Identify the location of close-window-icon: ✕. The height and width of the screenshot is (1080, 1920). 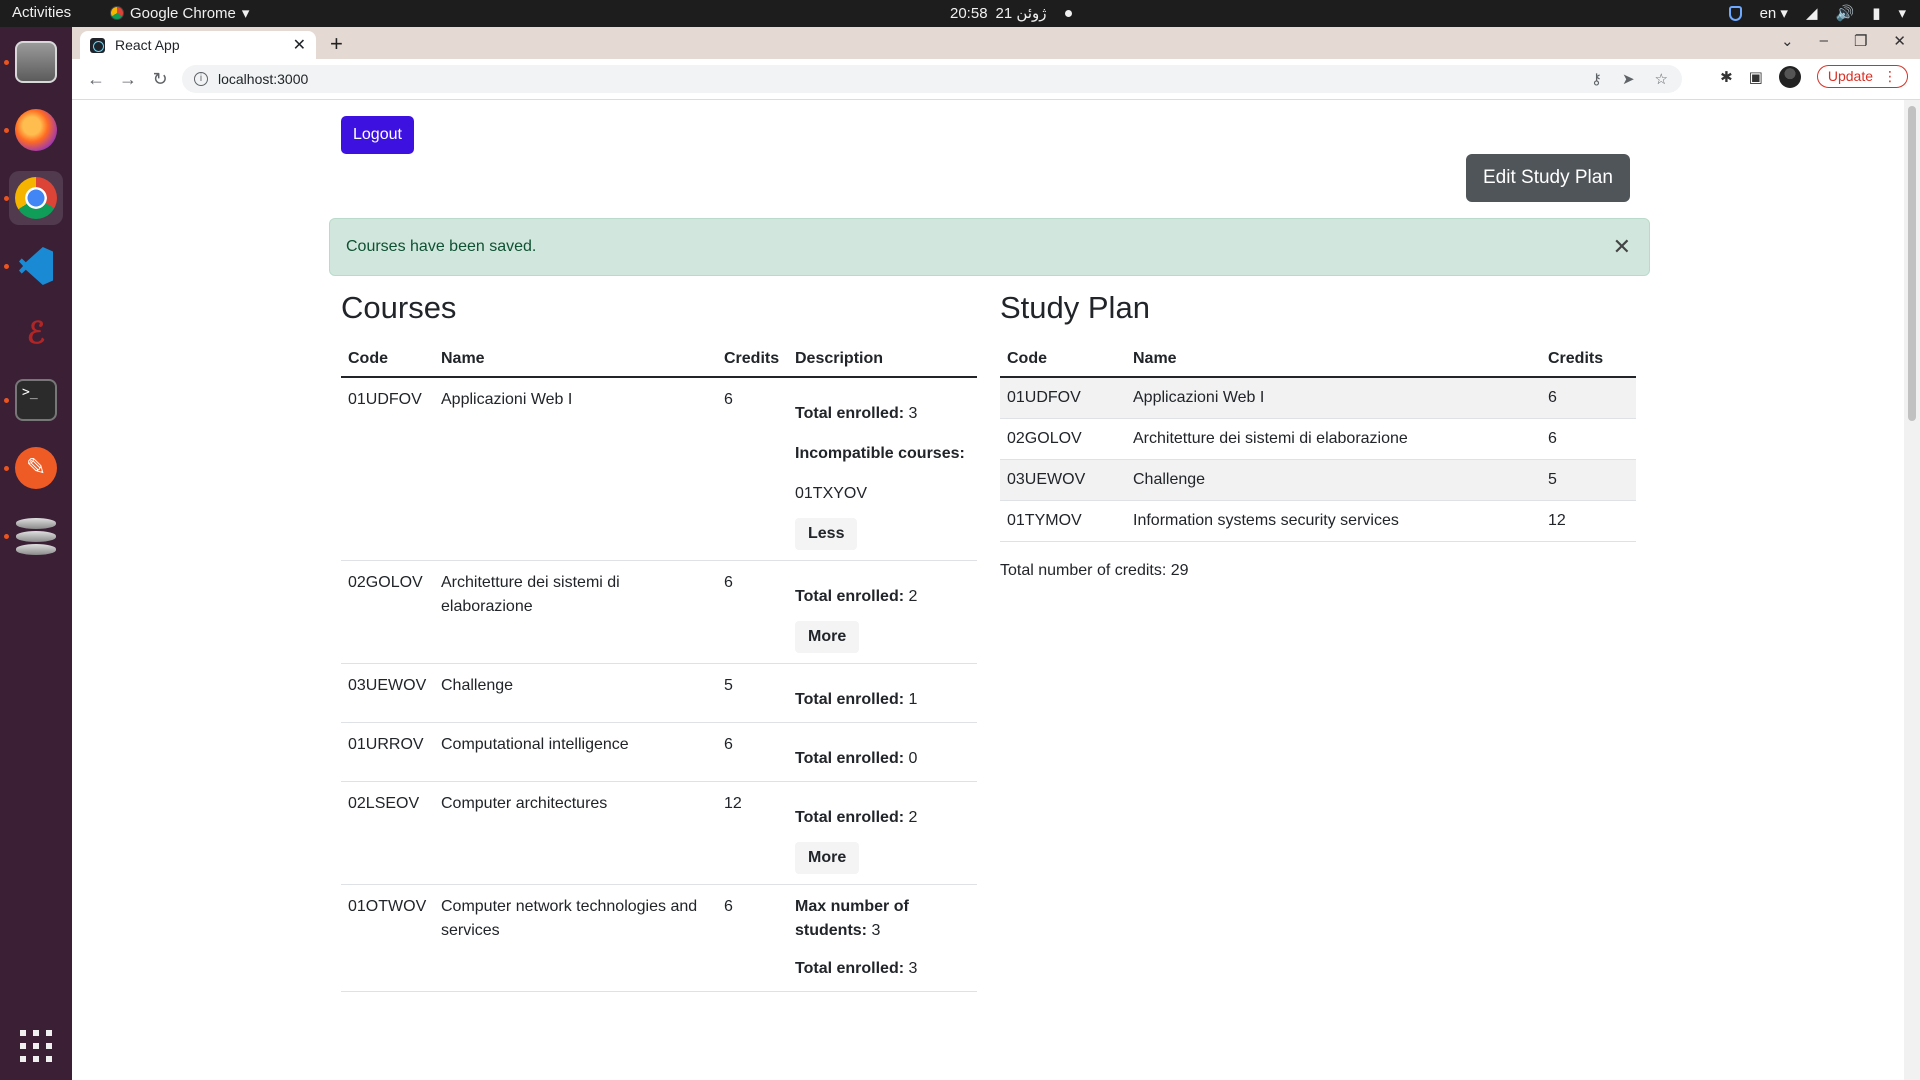
(1899, 41).